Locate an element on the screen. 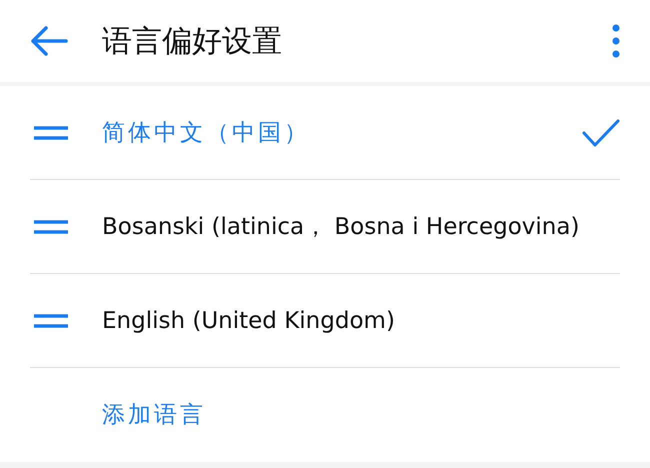 Image resolution: width=650 pixels, height=468 pixels. check-icon is located at coordinates (601, 133).